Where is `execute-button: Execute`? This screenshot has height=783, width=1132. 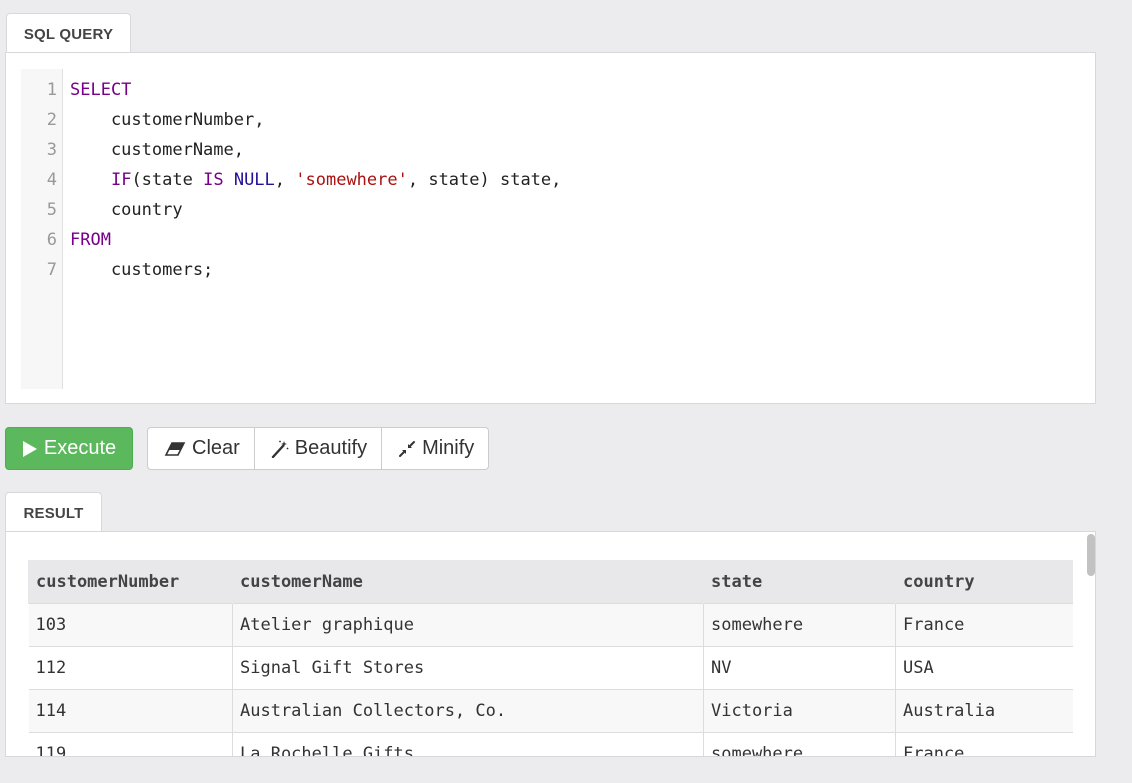
execute-button: Execute is located at coordinates (69, 448).